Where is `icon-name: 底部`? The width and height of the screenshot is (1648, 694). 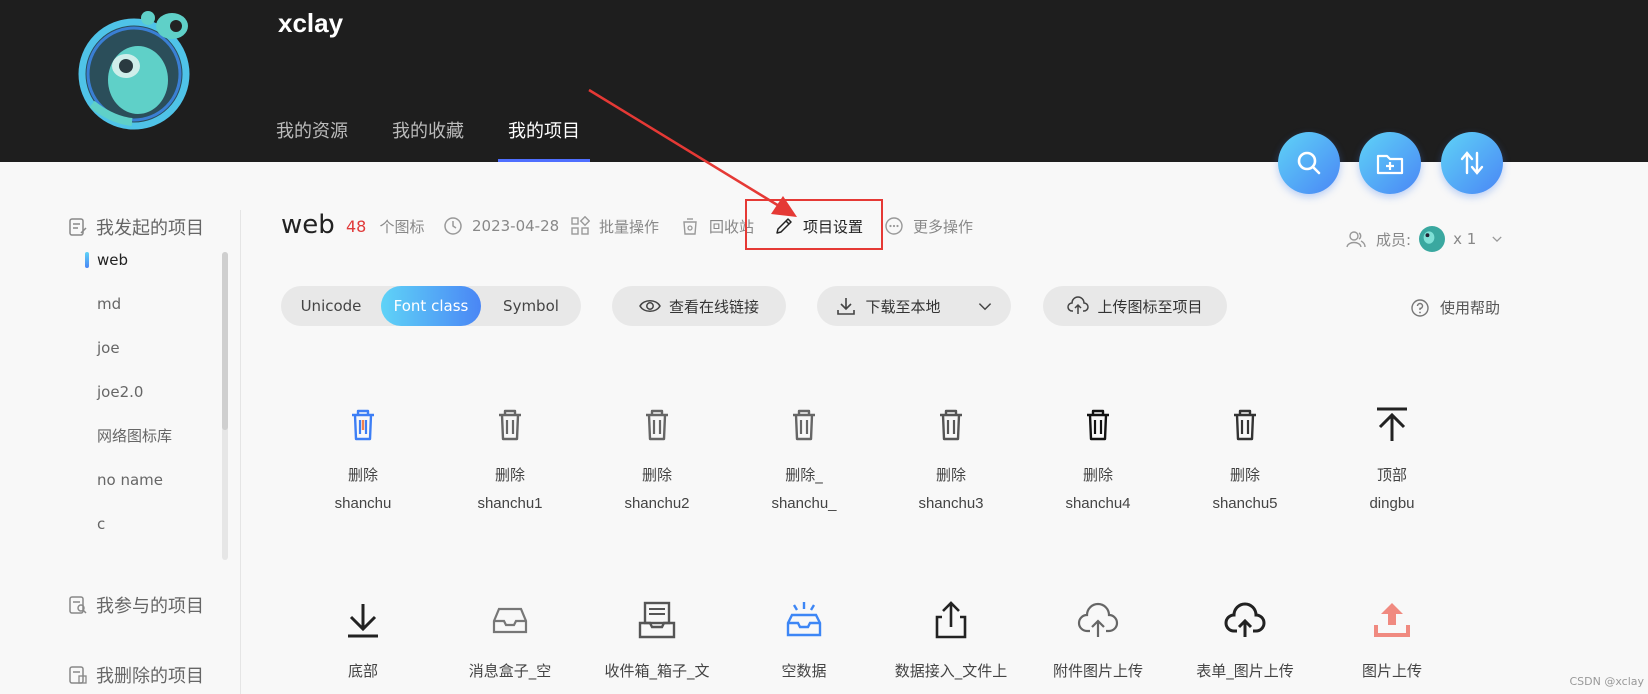
icon-name: 底部 is located at coordinates (362, 671).